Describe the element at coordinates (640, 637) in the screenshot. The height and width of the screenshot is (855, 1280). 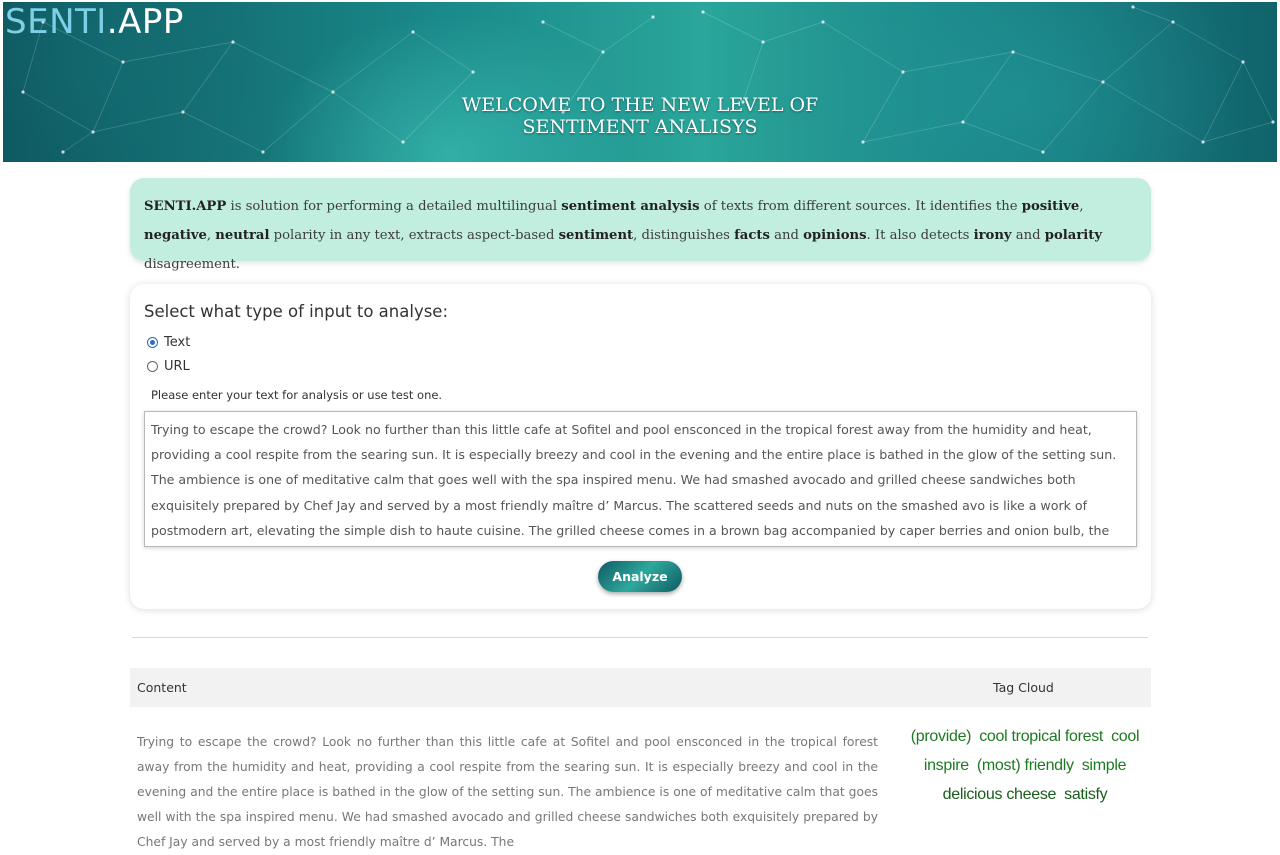
I see `section-divider` at that location.